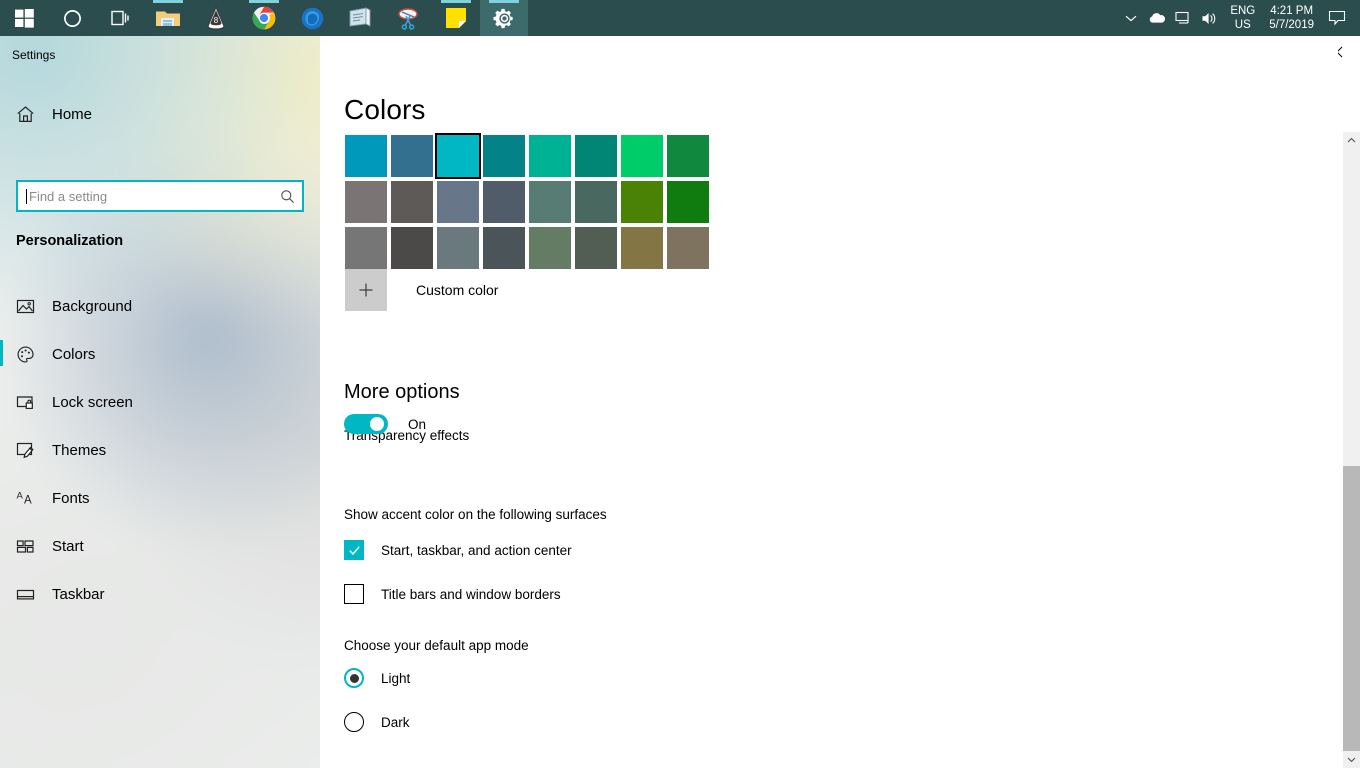 The width and height of the screenshot is (1360, 768). What do you see at coordinates (377, 722) in the screenshot?
I see `radio-app-mode-dark: Dark` at bounding box center [377, 722].